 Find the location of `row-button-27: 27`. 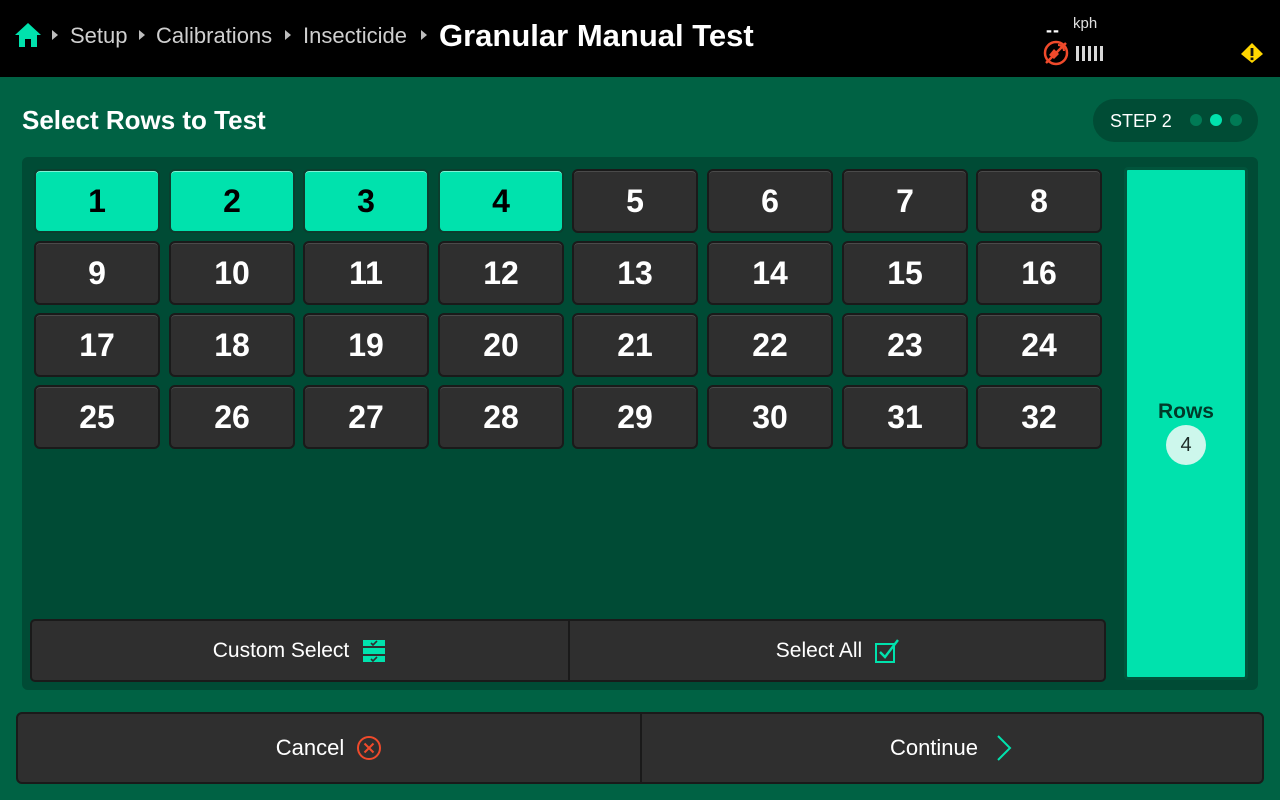

row-button-27: 27 is located at coordinates (366, 417).